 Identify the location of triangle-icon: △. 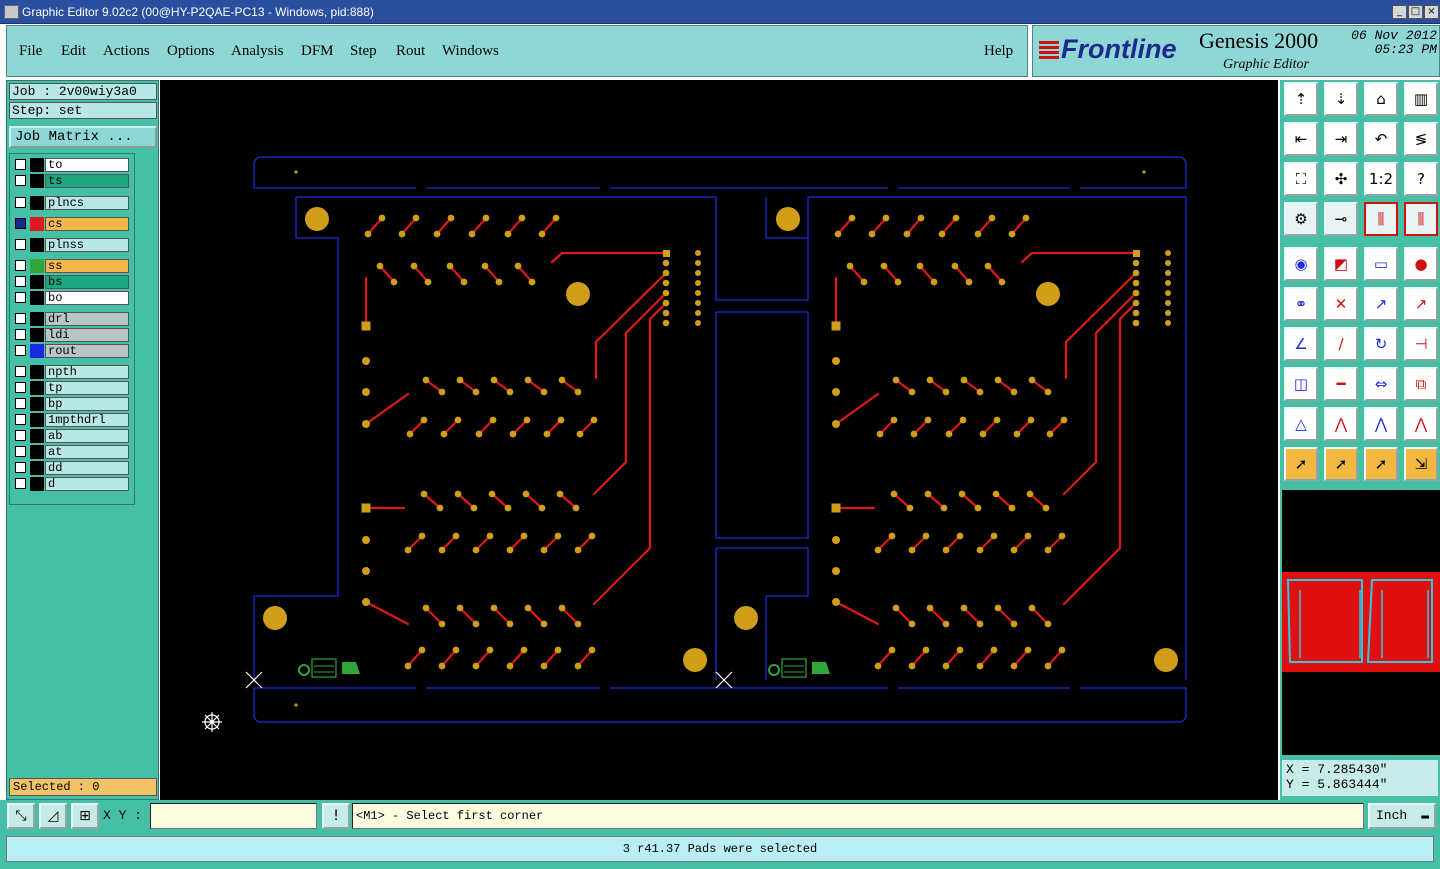
(1301, 424).